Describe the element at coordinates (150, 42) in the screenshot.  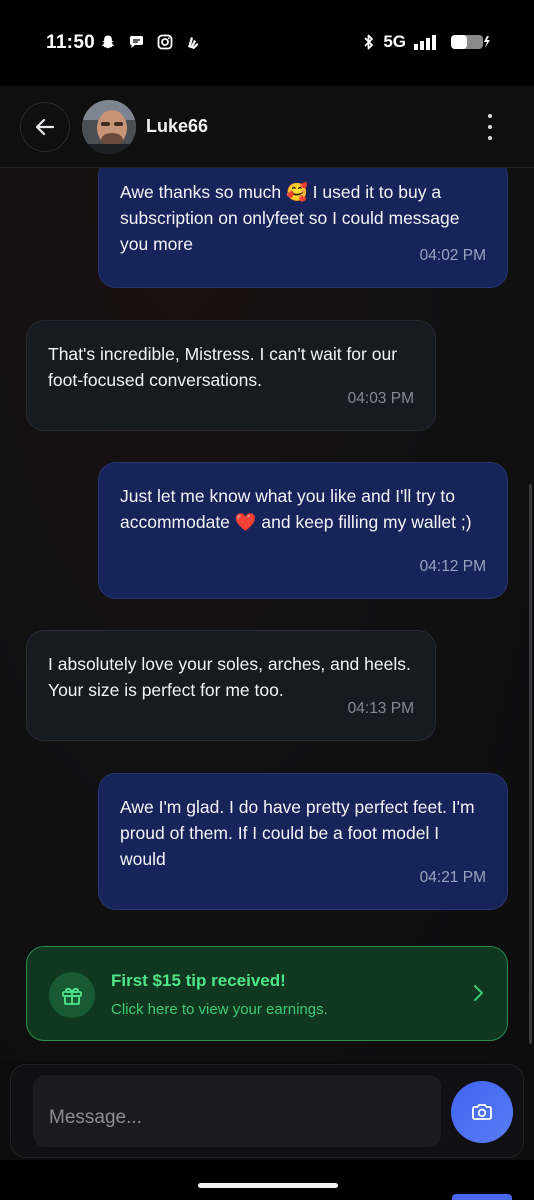
I see `status-left-icons` at that location.